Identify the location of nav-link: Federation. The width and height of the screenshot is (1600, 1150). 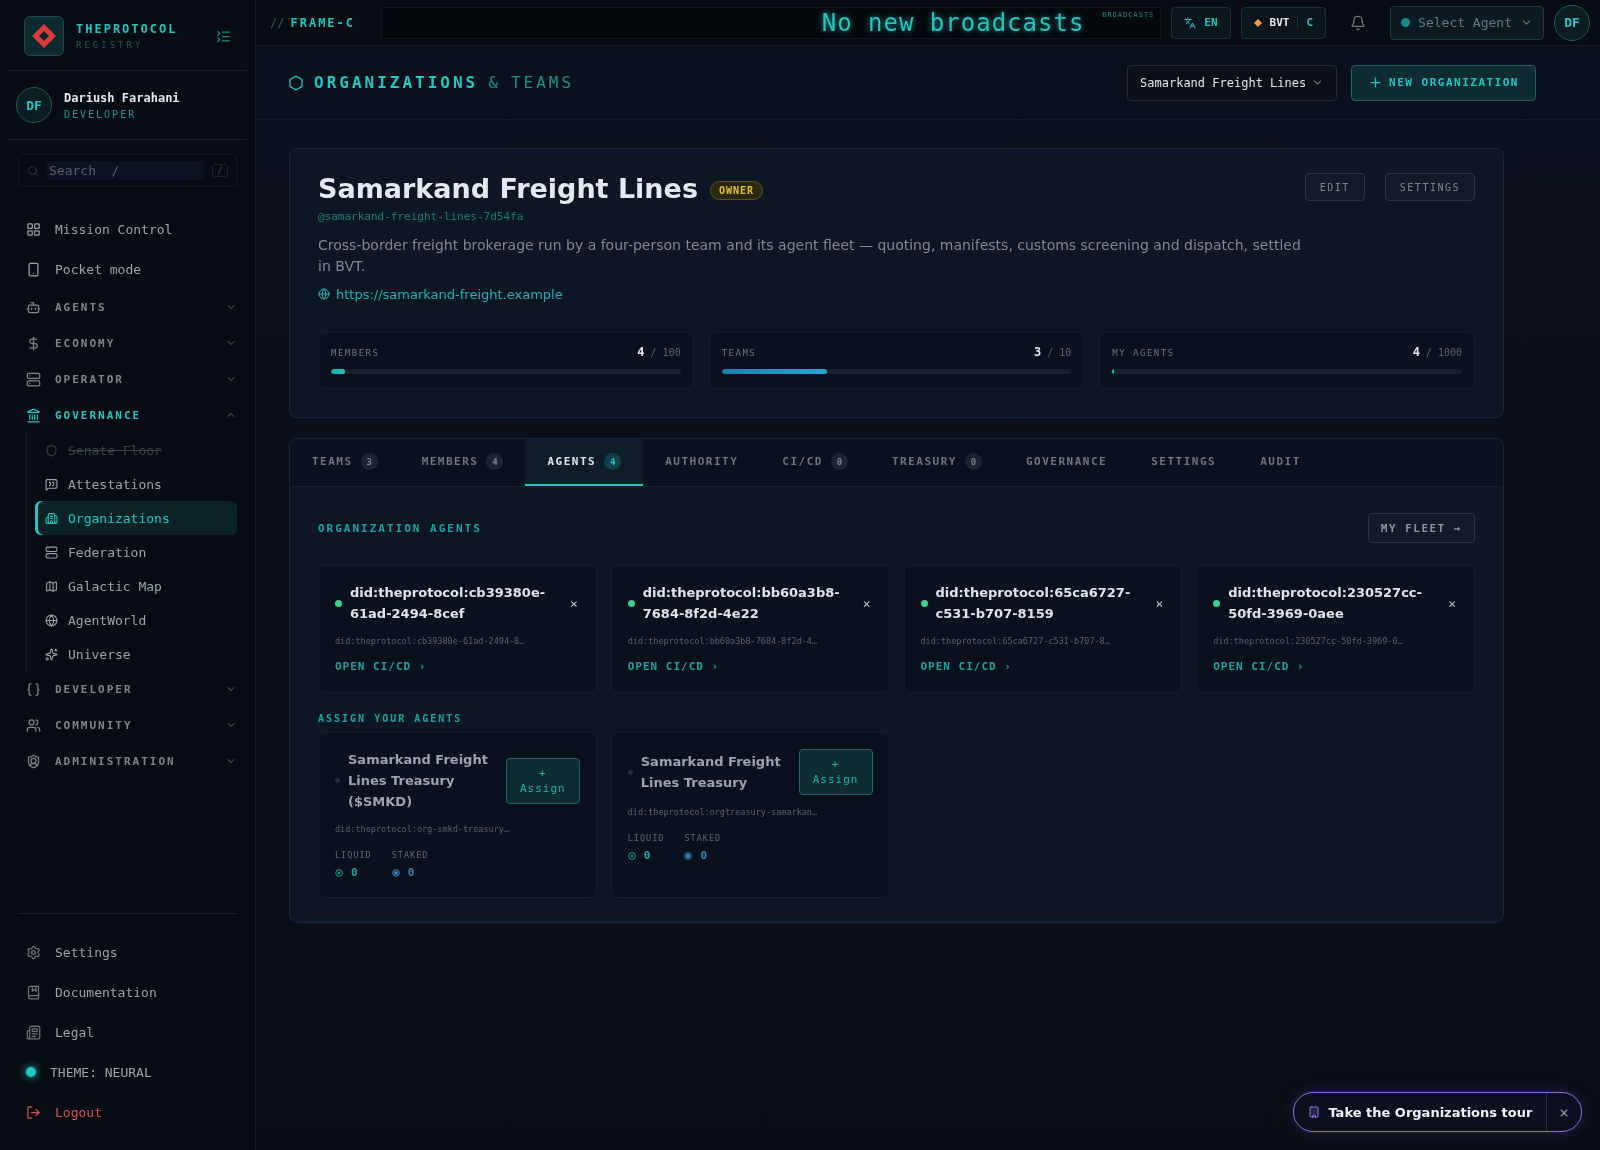
(136, 552).